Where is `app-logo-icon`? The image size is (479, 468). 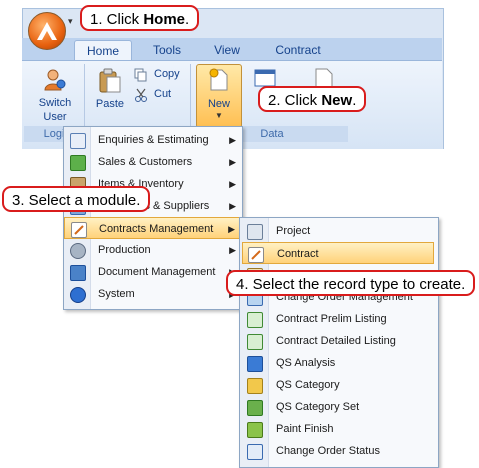 app-logo-icon is located at coordinates (47, 31).